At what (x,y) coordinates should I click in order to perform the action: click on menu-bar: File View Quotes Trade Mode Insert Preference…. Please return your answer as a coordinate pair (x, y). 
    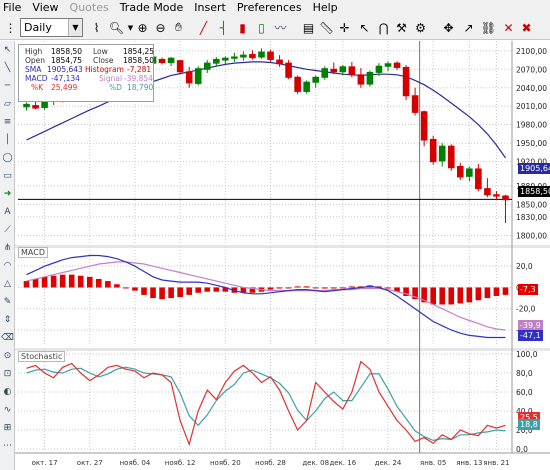
    Looking at the image, I should click on (275, 7).